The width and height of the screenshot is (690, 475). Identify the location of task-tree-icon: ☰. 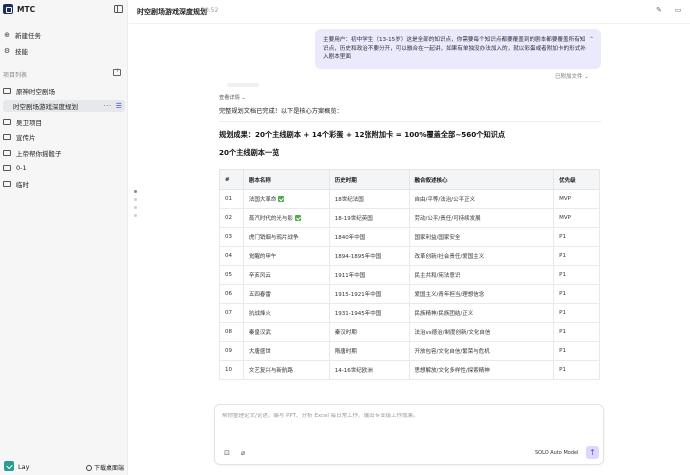
(119, 106).